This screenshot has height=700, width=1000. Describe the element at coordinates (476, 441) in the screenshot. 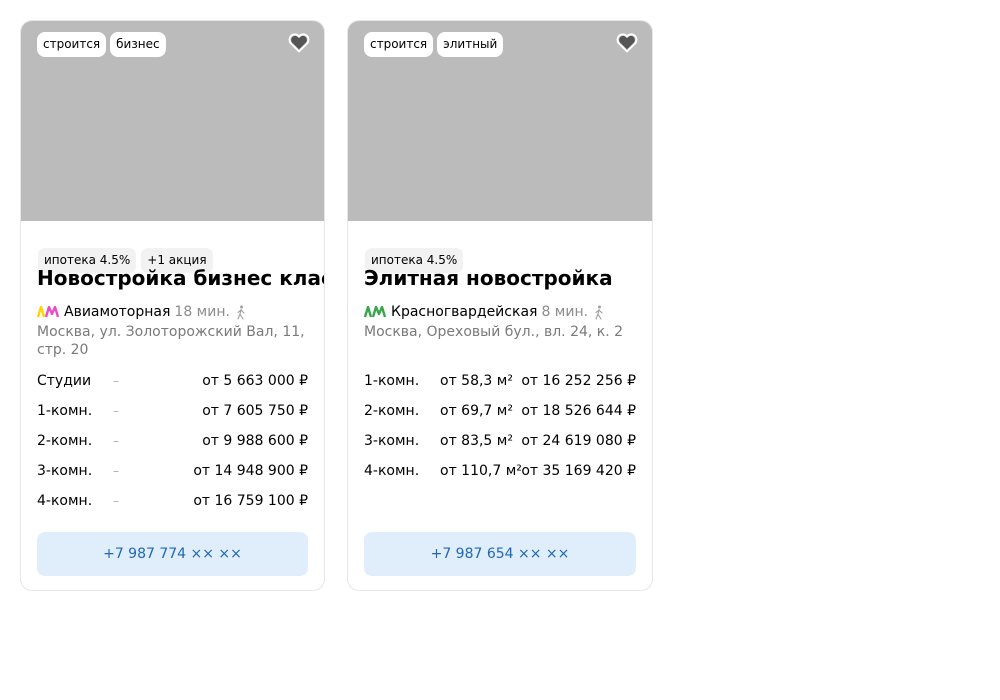

I see `apartment-area: от 83,5 м²` at that location.